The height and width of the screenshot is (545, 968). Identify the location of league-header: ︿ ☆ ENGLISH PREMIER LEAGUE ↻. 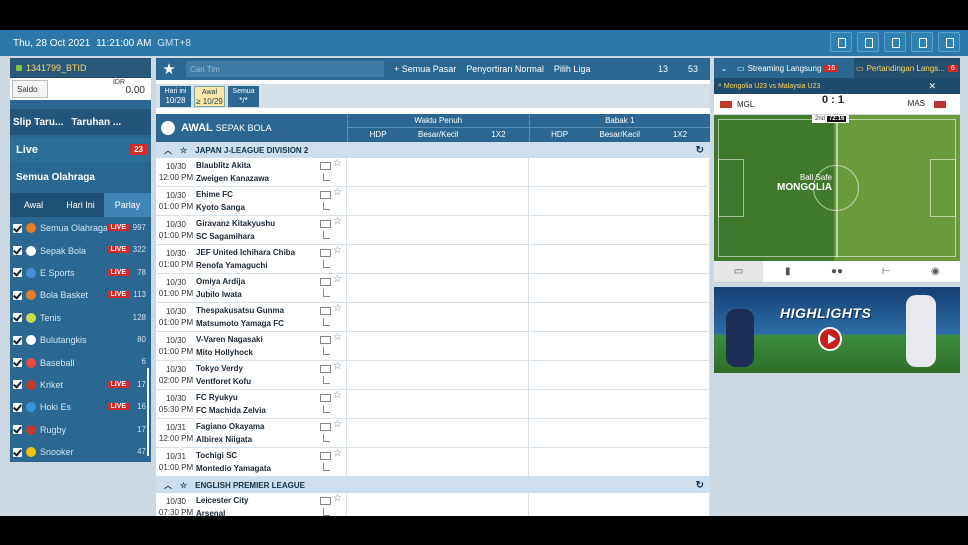
(433, 485).